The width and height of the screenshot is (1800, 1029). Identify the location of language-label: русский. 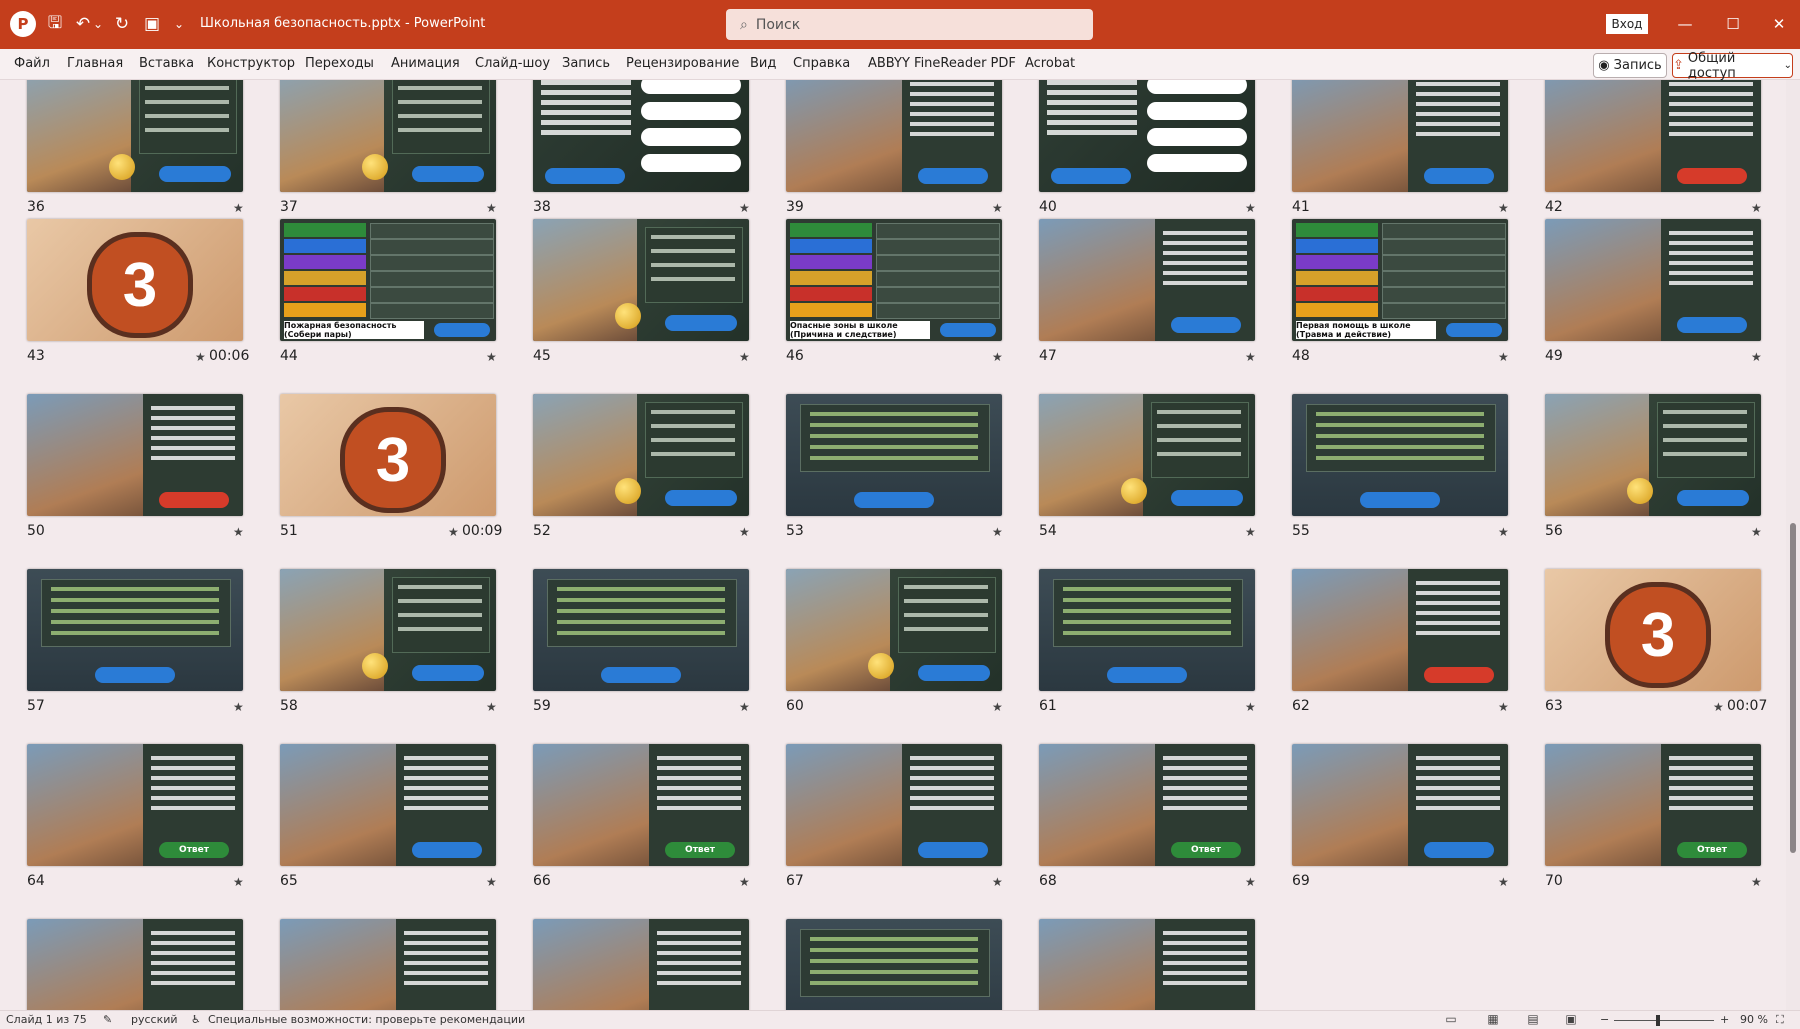
(154, 1019).